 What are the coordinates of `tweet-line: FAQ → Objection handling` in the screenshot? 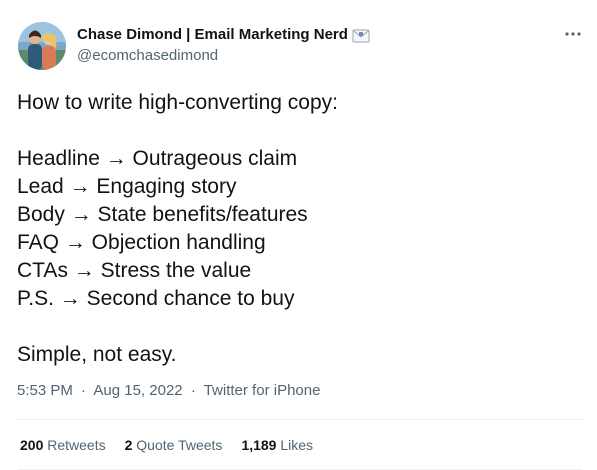 It's located at (141, 242).